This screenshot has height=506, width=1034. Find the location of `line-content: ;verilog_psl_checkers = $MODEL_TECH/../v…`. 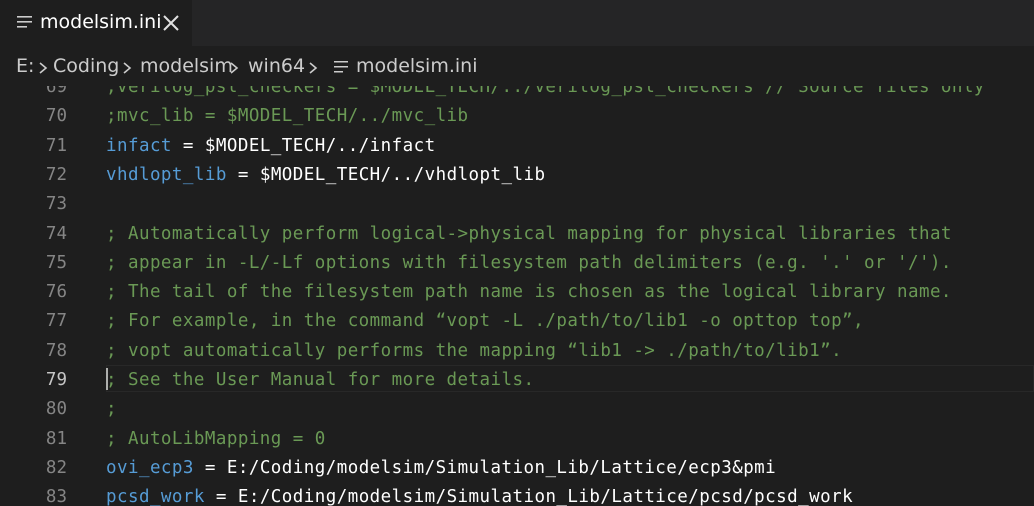

line-content: ;verilog_psl_checkers = $MODEL_TECH/../v… is located at coordinates (545, 94).